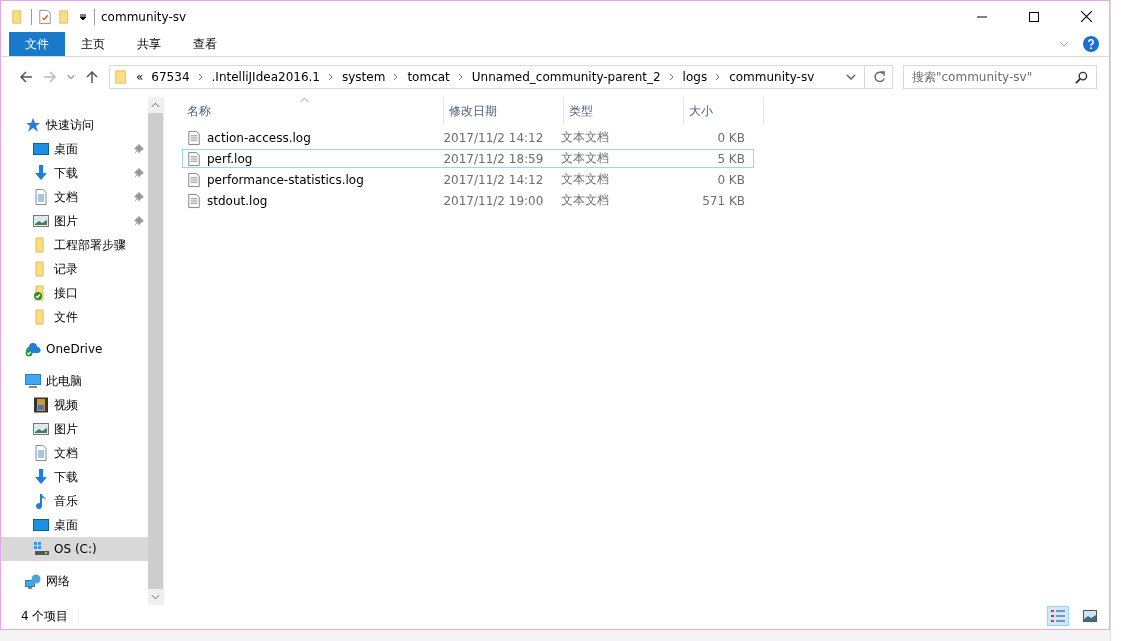 This screenshot has height=641, width=1139. Describe the element at coordinates (1058, 616) in the screenshot. I see `details-view-button` at that location.